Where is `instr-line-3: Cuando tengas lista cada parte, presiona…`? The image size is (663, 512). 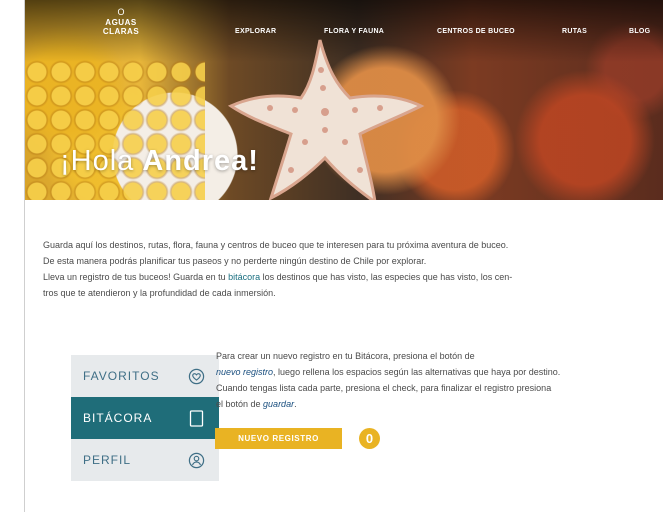
instr-line-3: Cuando tengas lista cada parte, presiona… is located at coordinates (384, 388).